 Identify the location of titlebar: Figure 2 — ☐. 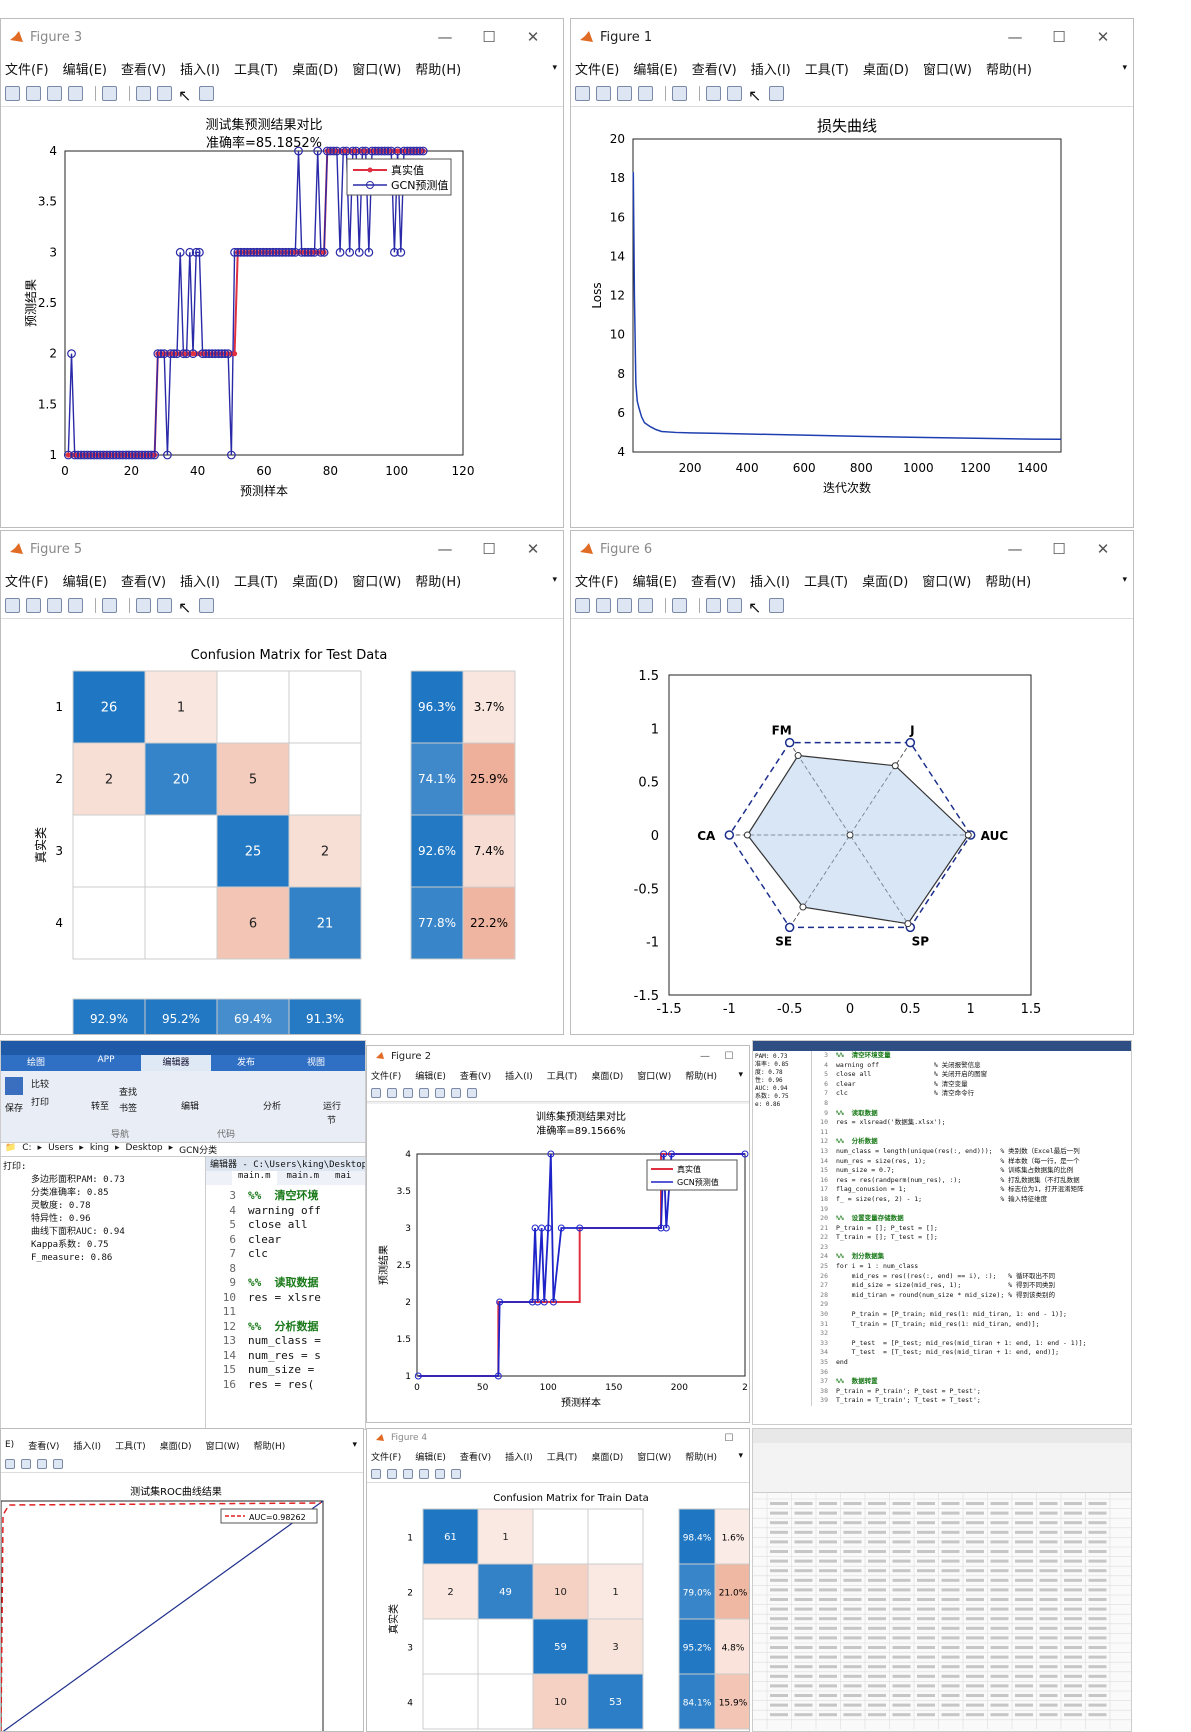
(558, 1056).